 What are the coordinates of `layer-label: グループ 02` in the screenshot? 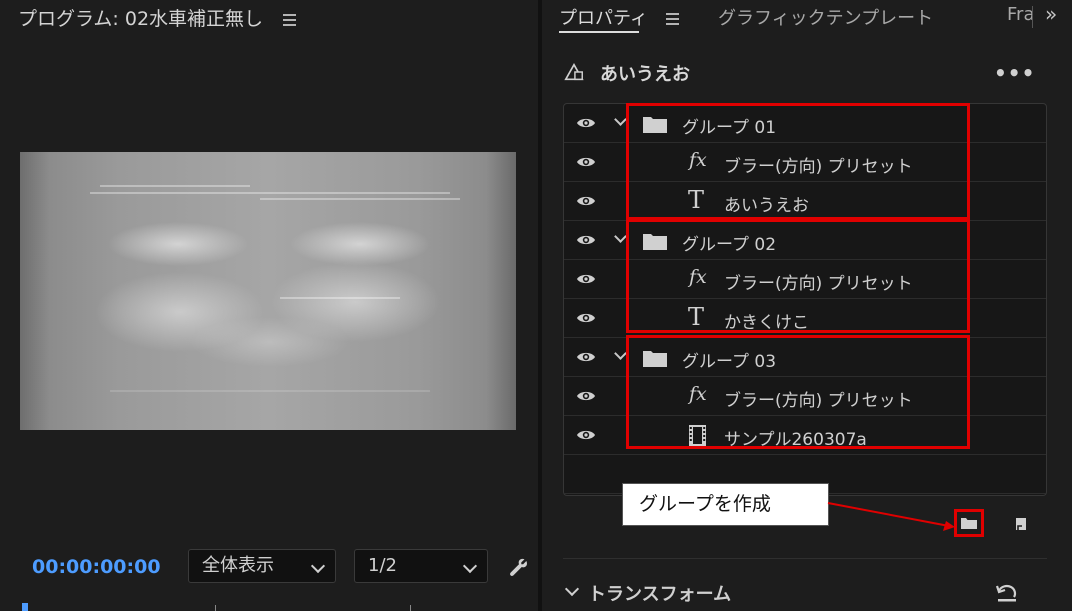 It's located at (729, 245).